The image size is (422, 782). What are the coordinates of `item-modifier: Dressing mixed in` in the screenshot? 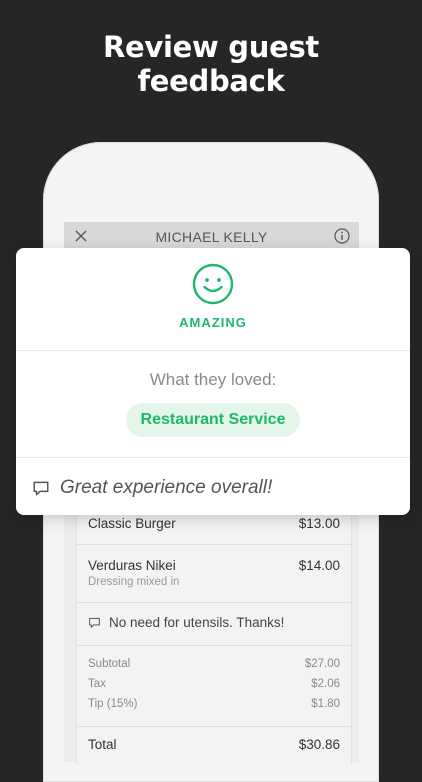 It's located at (134, 582).